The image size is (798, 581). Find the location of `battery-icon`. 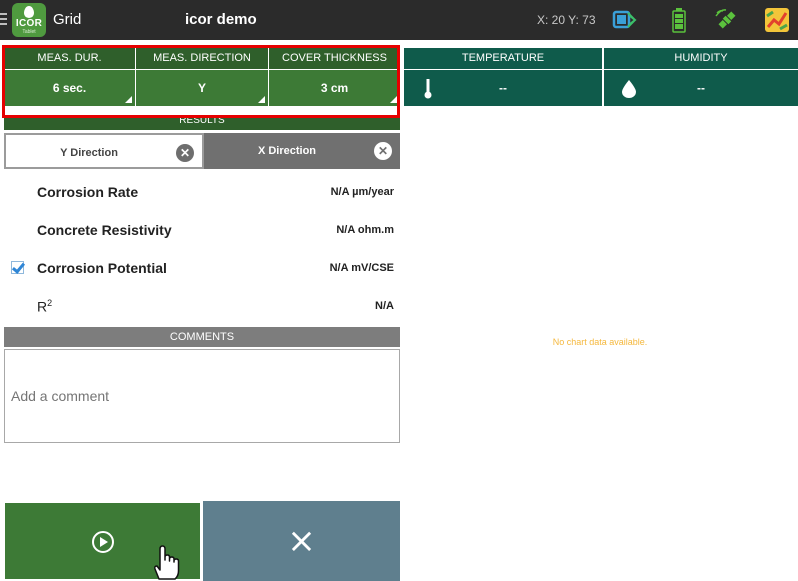

battery-icon is located at coordinates (679, 20).